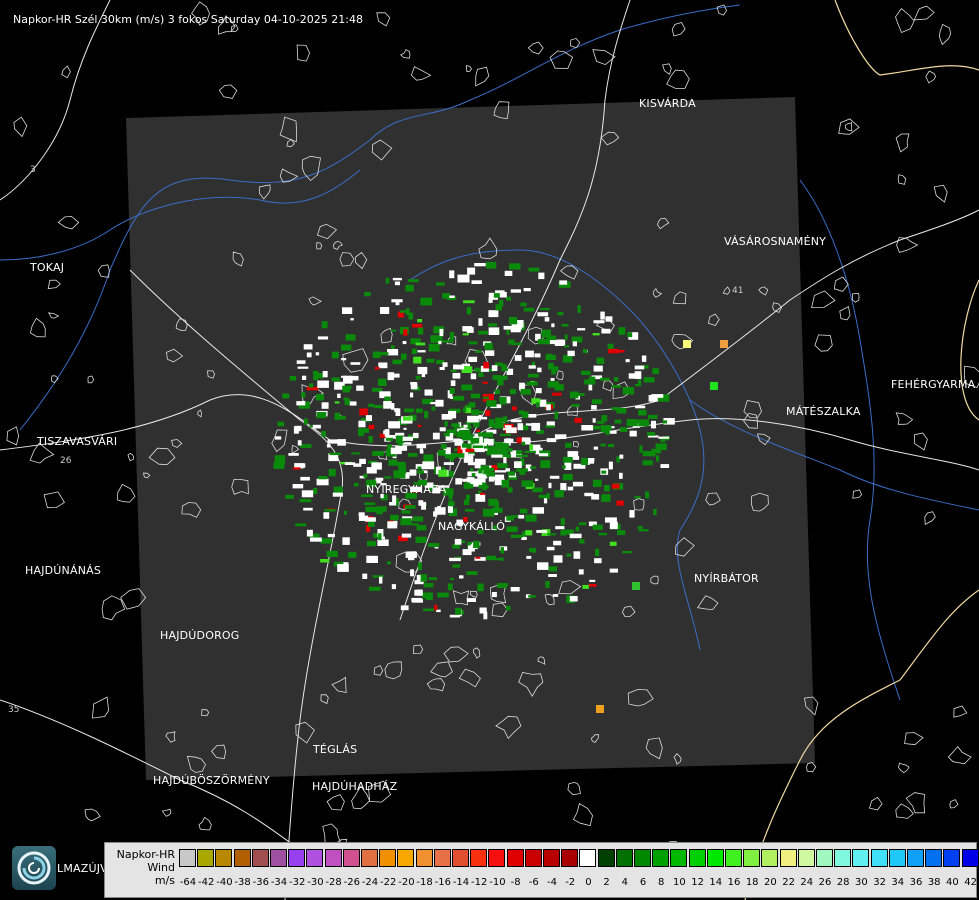  What do you see at coordinates (260, 882) in the screenshot?
I see `legend-tick-label: -36` at bounding box center [260, 882].